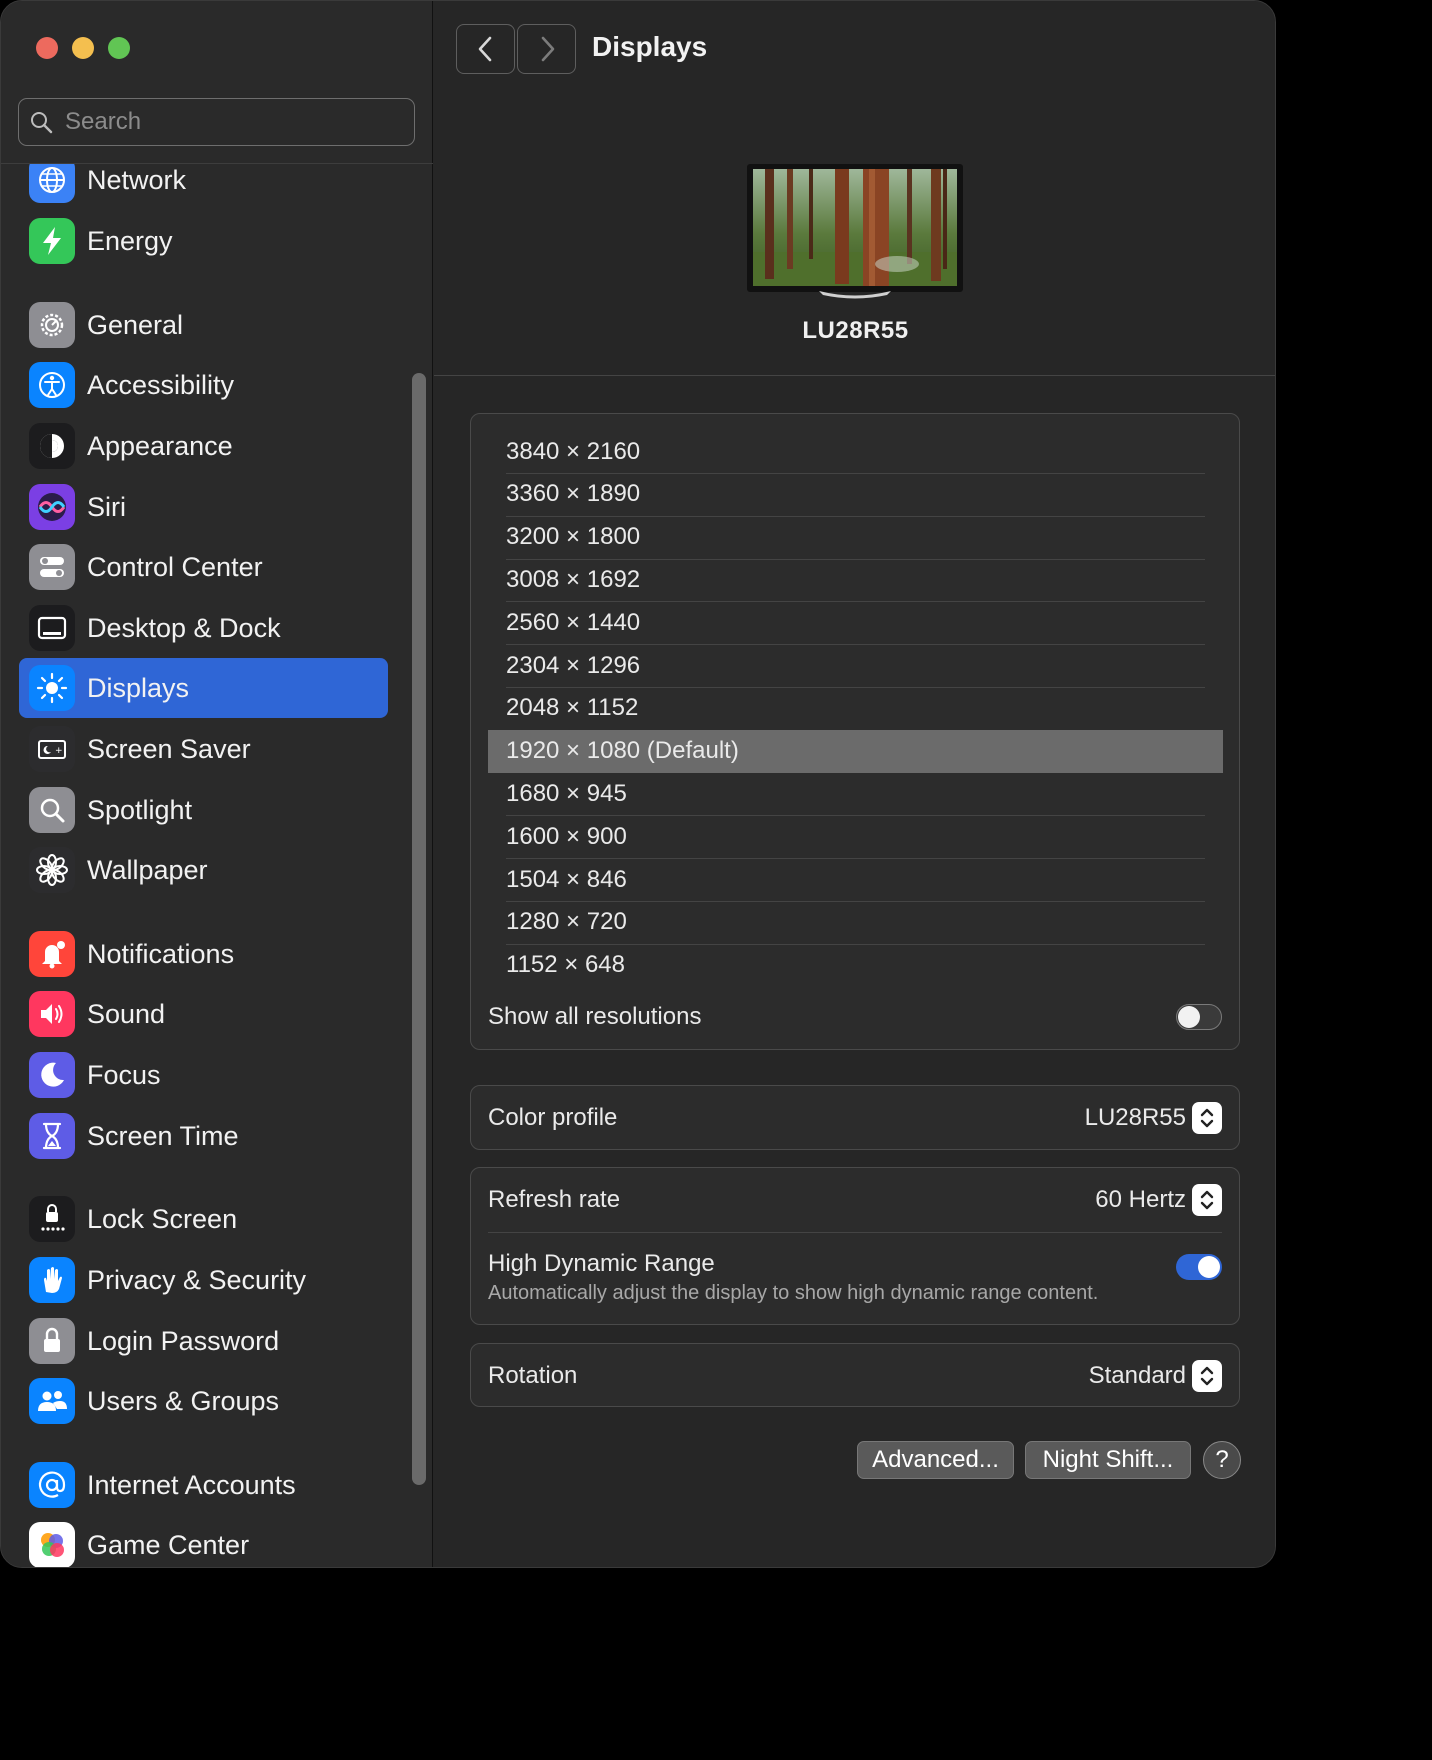 Image resolution: width=1432 pixels, height=1760 pixels. I want to click on speaker-icon, so click(52, 1014).